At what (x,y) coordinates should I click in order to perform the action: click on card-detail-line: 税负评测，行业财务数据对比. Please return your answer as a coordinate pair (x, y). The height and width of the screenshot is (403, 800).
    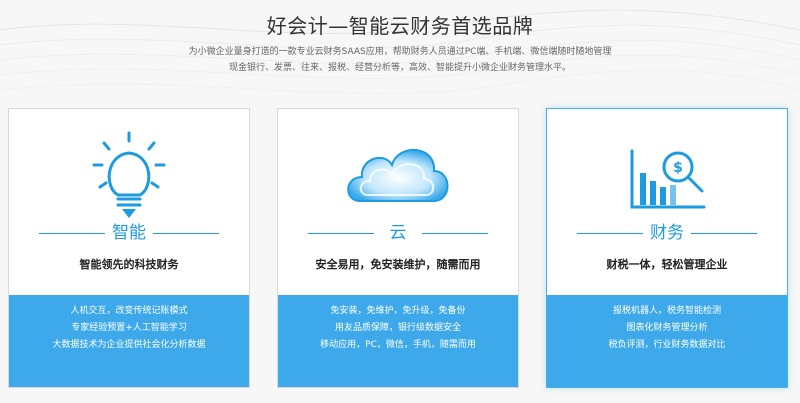
    Looking at the image, I should click on (667, 345).